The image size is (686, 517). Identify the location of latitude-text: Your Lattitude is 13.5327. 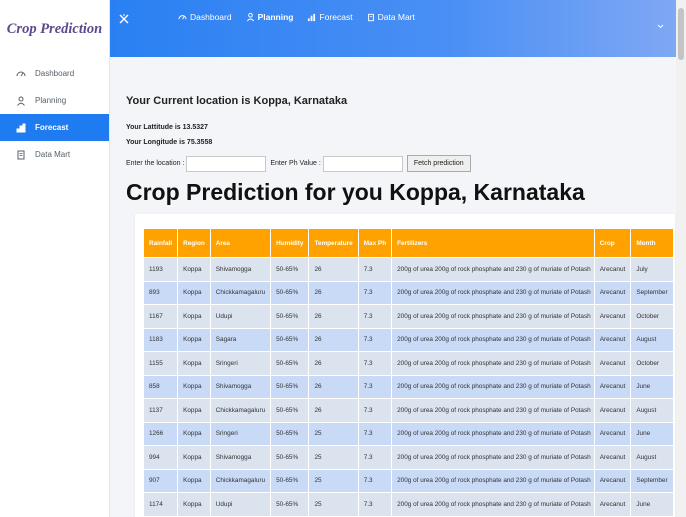
(167, 127).